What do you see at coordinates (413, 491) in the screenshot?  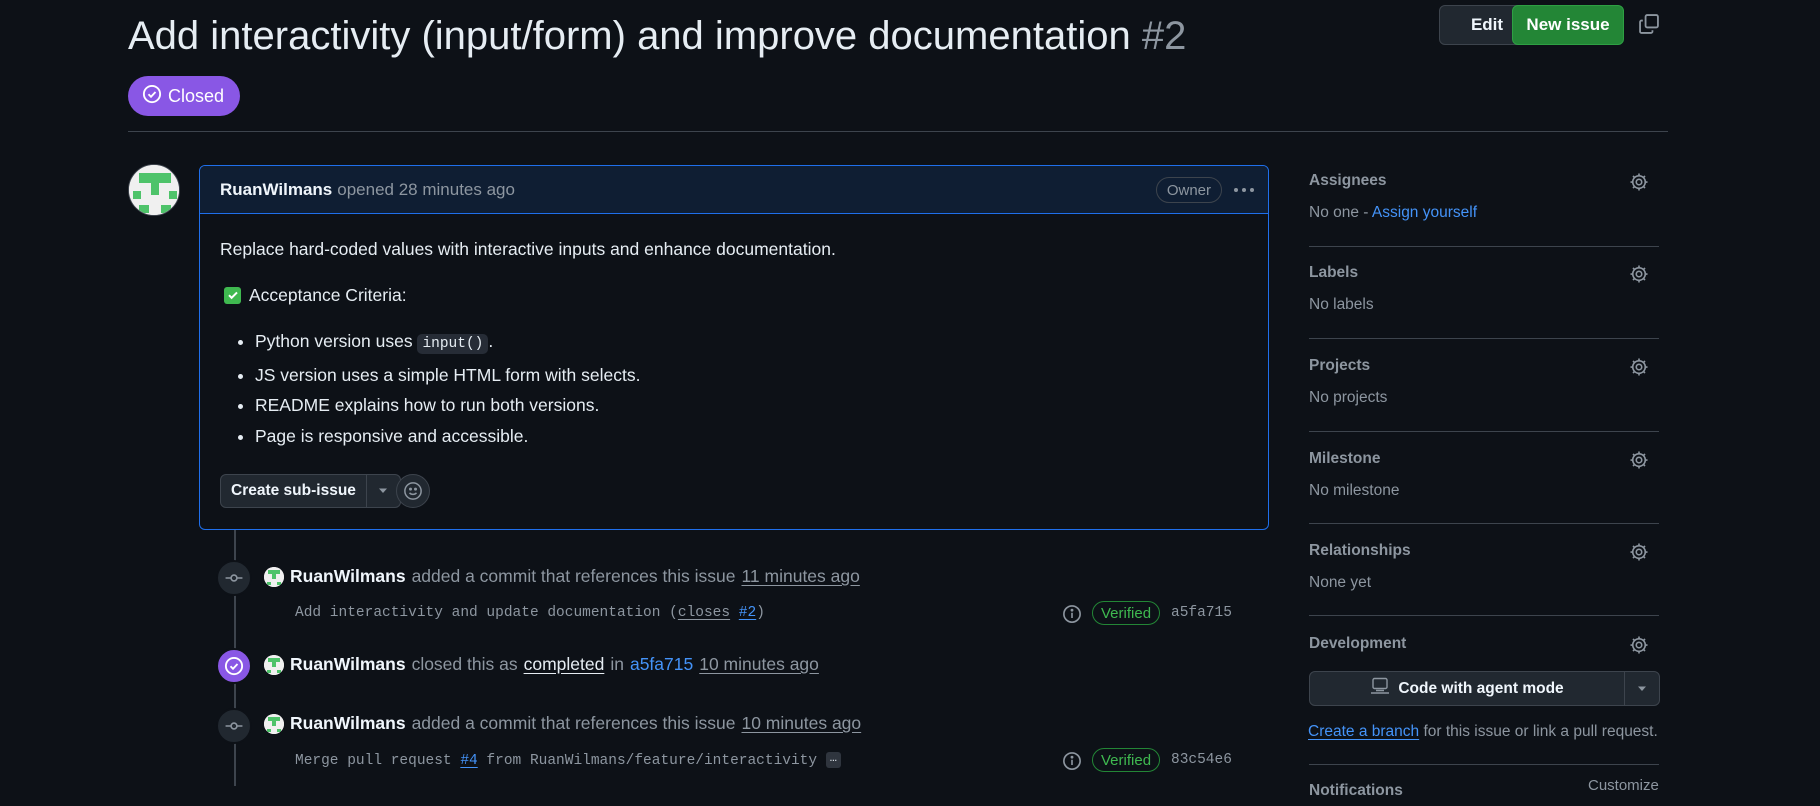 I see `smiley-icon` at bounding box center [413, 491].